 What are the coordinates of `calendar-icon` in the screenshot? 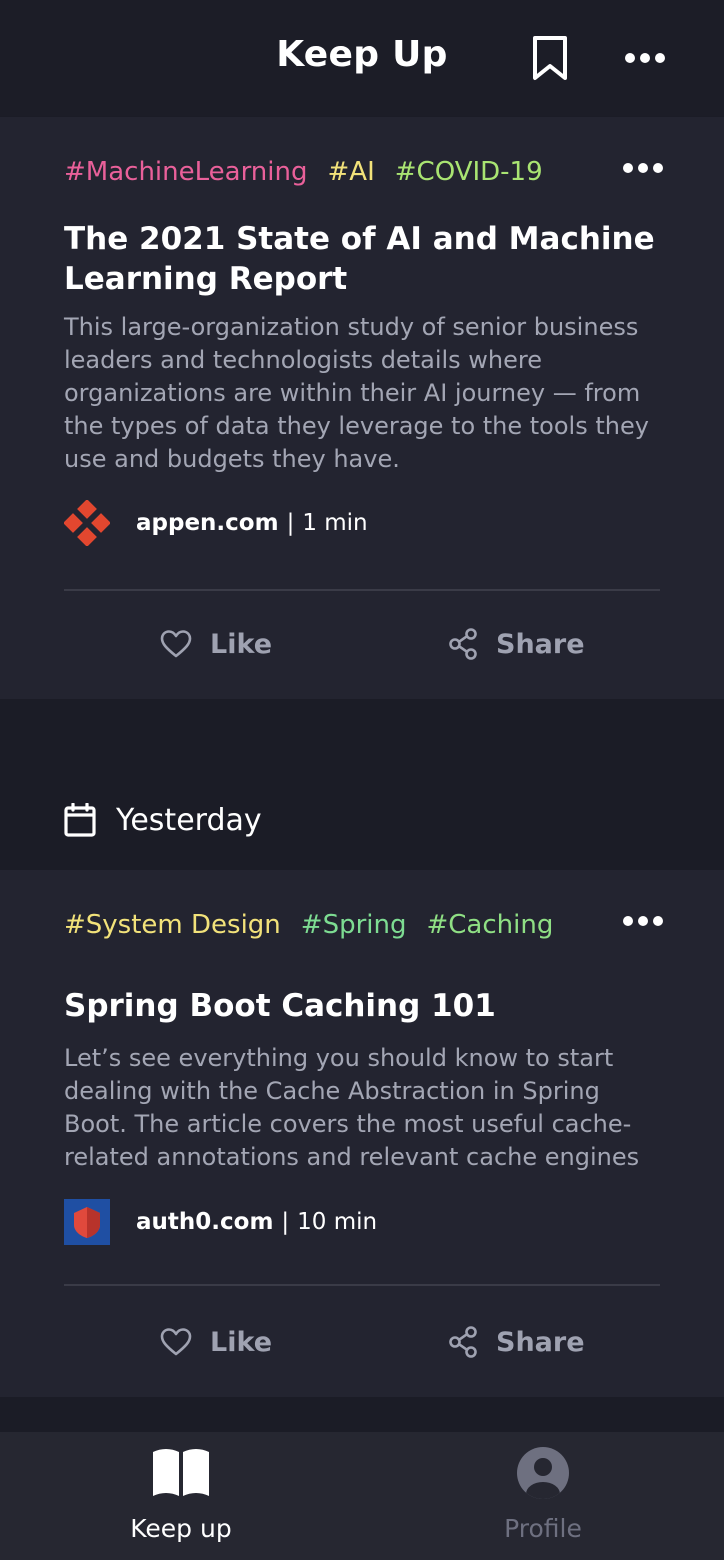 It's located at (80, 820).